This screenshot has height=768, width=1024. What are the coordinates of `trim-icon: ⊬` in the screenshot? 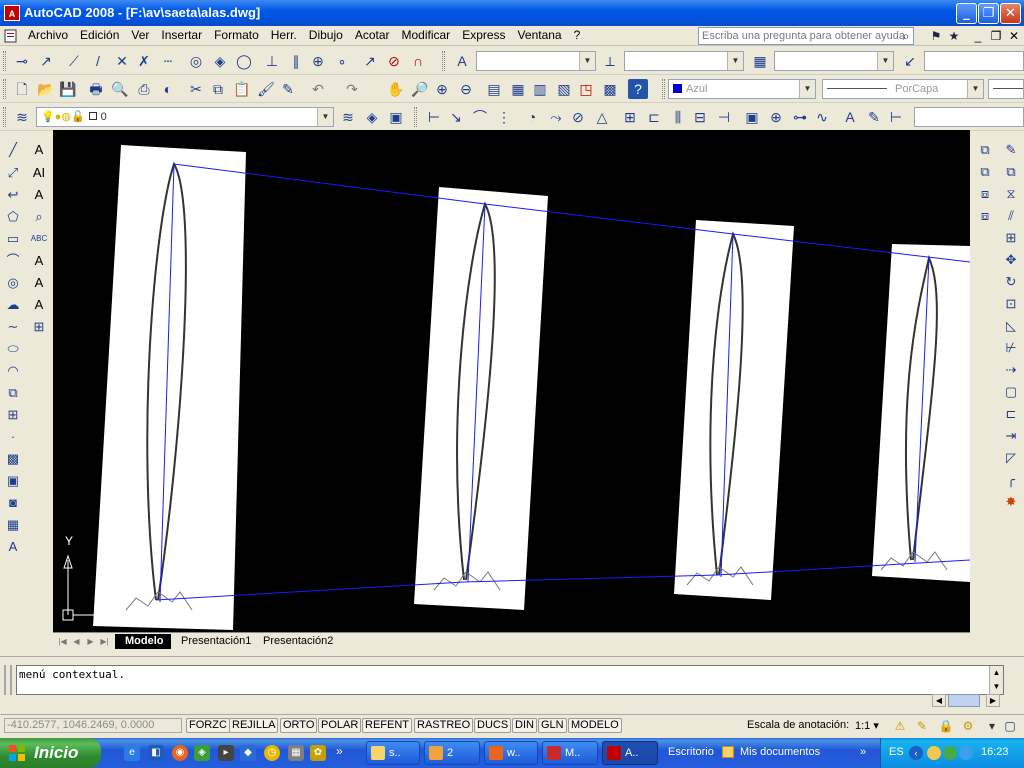 It's located at (1011, 348).